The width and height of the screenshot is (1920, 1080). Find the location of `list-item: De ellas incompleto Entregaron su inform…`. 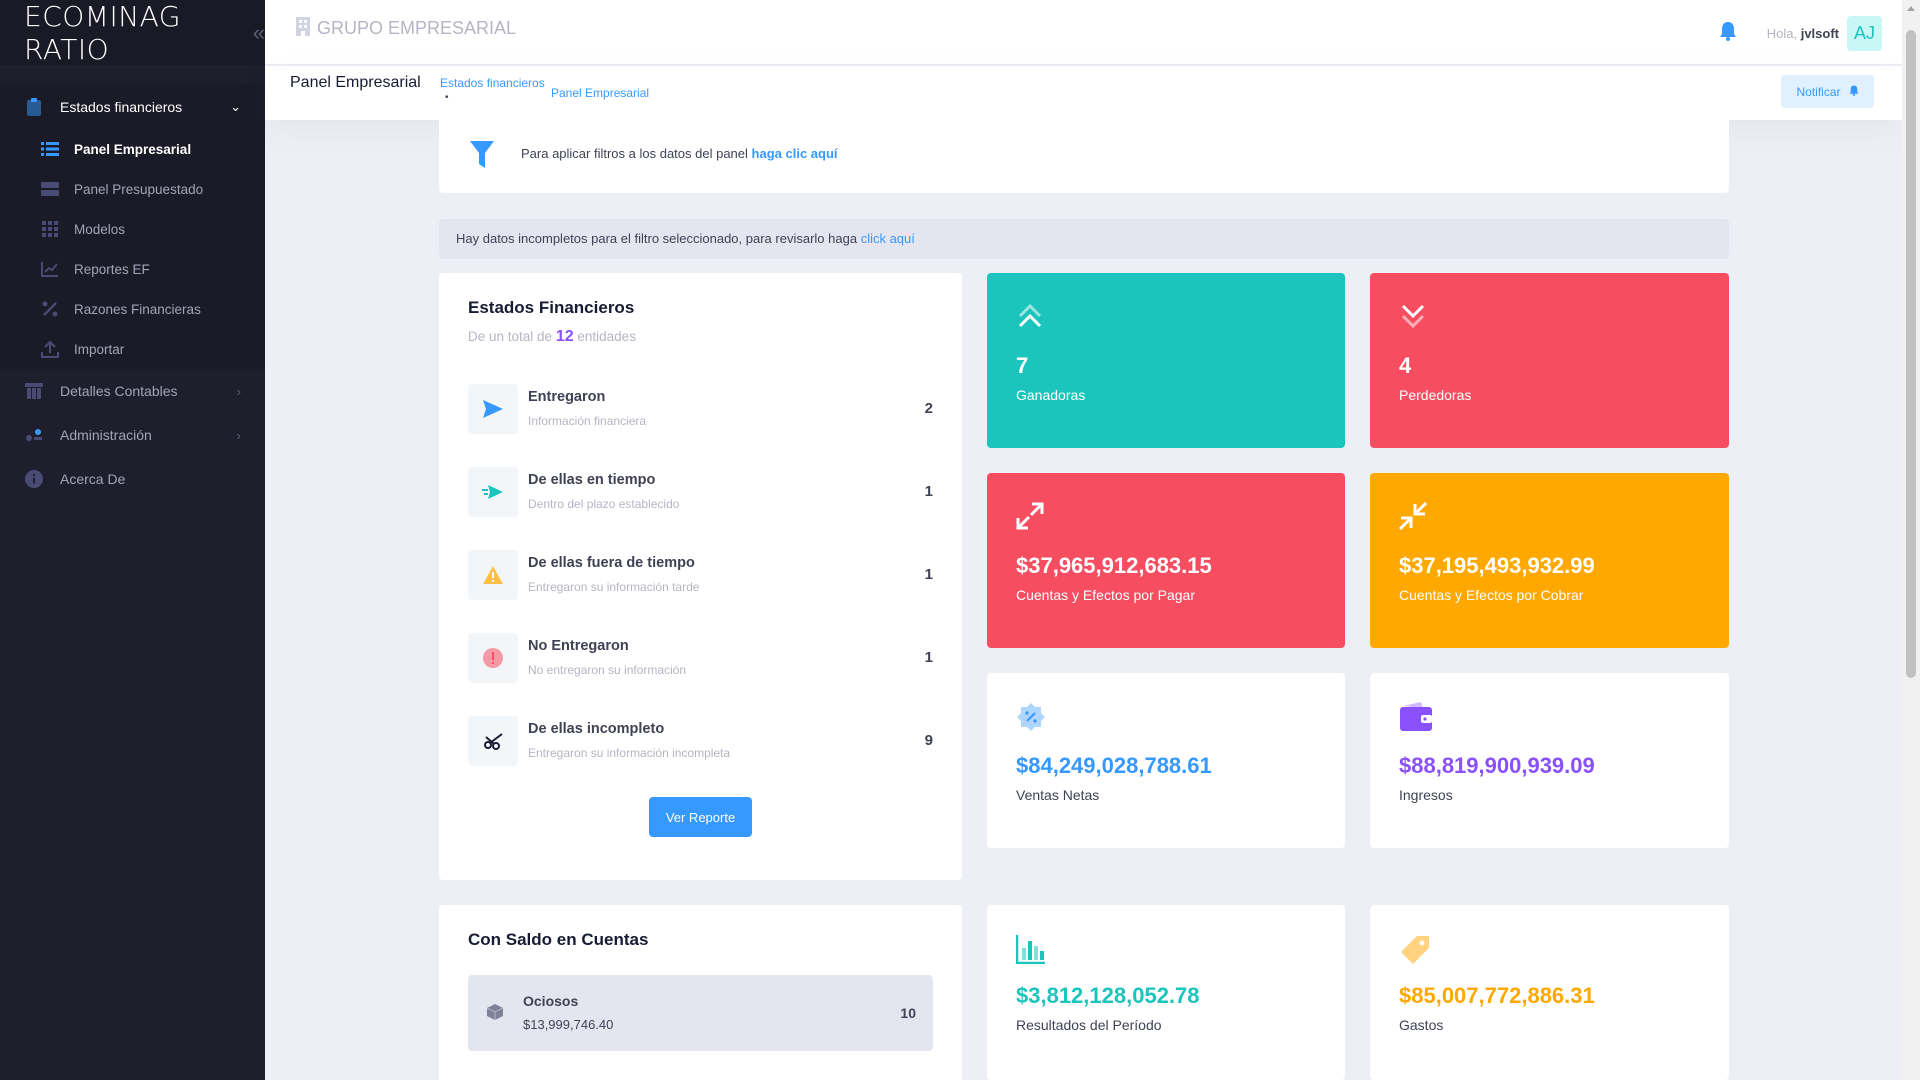

list-item: De ellas incompleto Entregaron su inform… is located at coordinates (700, 741).